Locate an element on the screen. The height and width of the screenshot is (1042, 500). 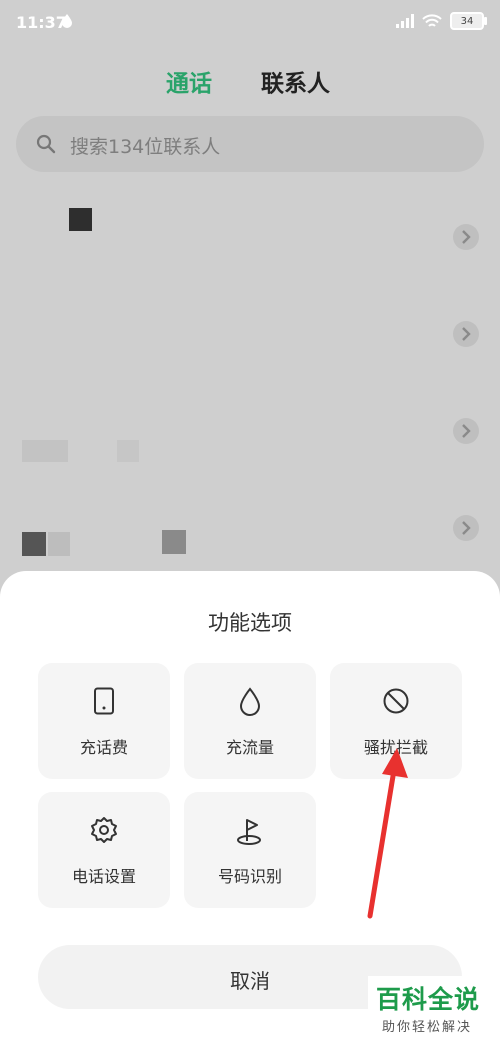
status-time: 11:37 is located at coordinates (41, 22).